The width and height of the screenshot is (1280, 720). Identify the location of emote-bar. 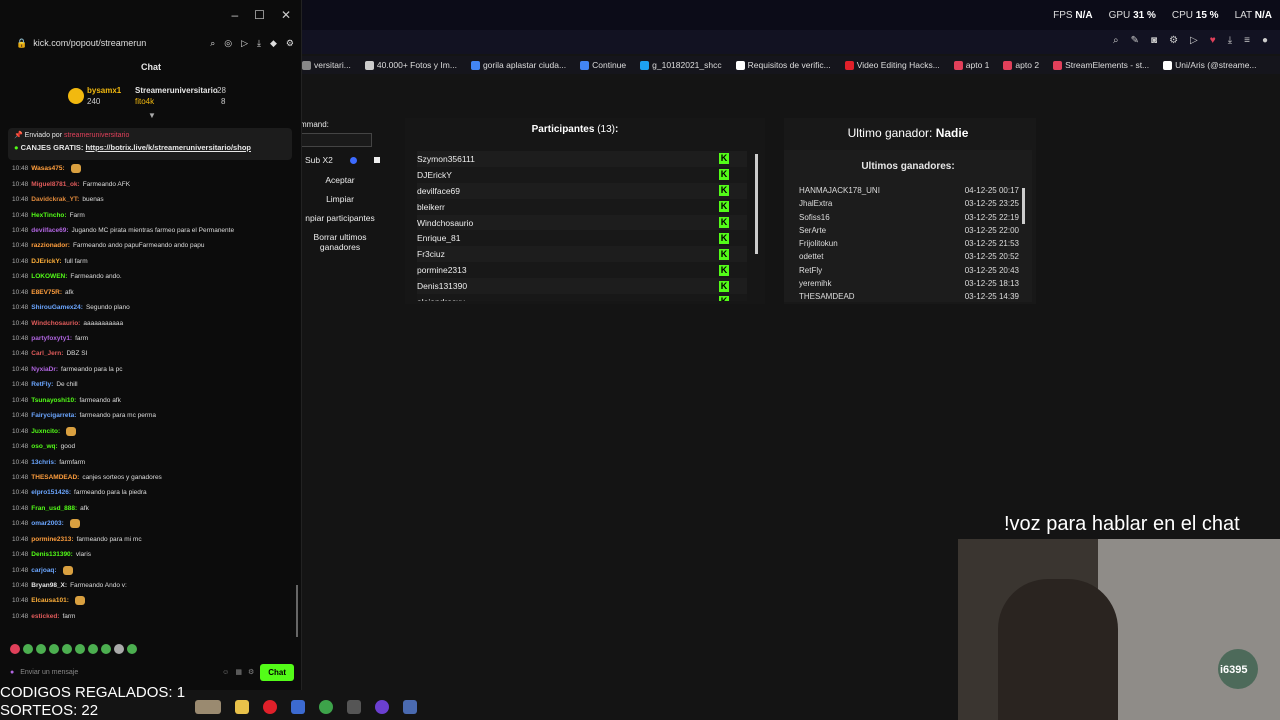
(73, 649).